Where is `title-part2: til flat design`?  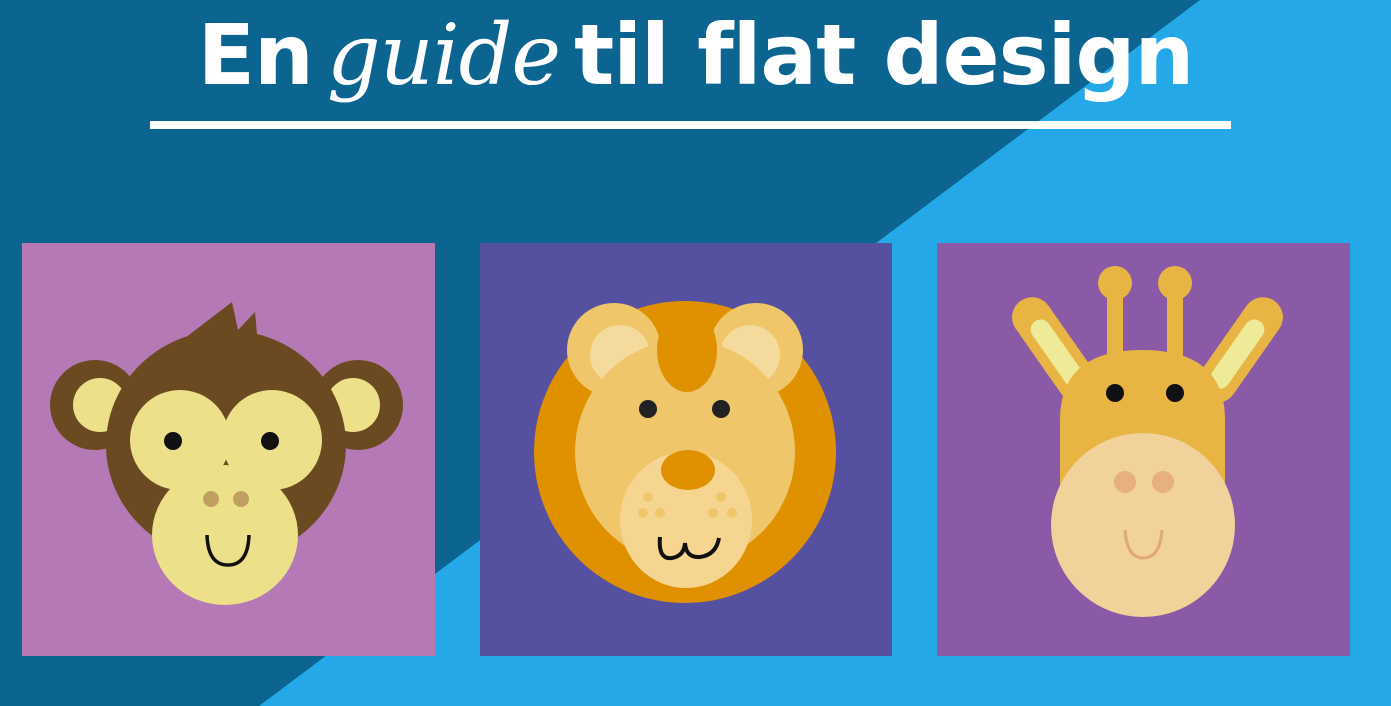
title-part2: til flat design is located at coordinates (884, 55).